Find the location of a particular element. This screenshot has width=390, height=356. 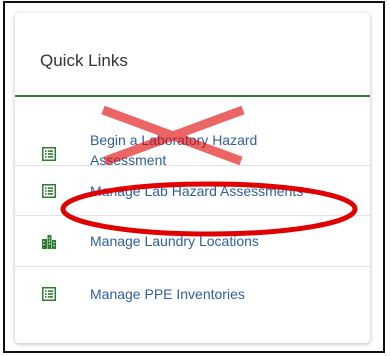

link-manage-lab-hazard-assessments: Manage Lab Hazard Assessments is located at coordinates (192, 191).